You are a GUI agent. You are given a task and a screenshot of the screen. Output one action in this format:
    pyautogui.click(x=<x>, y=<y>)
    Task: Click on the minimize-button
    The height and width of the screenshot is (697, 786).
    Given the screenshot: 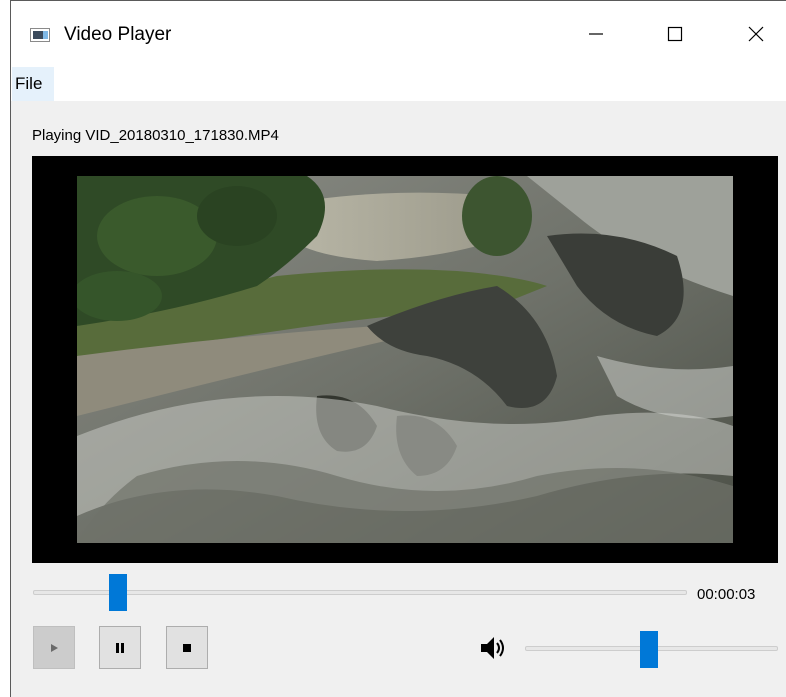 What is the action you would take?
    pyautogui.click(x=596, y=34)
    